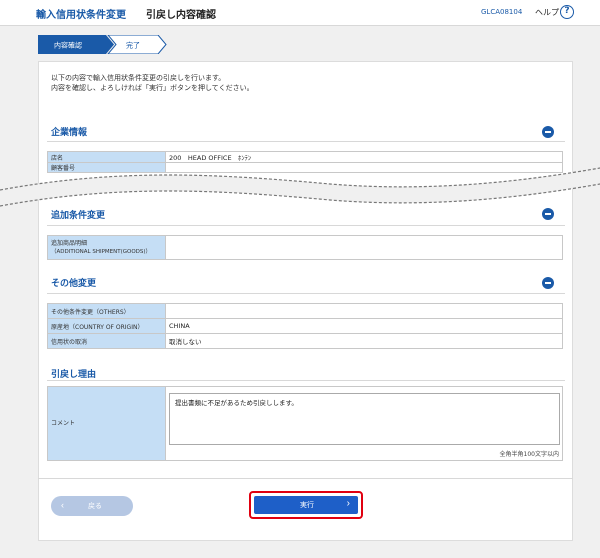  I want to click on additional-table: 追加商品明細 （ADDITIONAL SHIPMENT(GOODS)）, so click(305, 247).